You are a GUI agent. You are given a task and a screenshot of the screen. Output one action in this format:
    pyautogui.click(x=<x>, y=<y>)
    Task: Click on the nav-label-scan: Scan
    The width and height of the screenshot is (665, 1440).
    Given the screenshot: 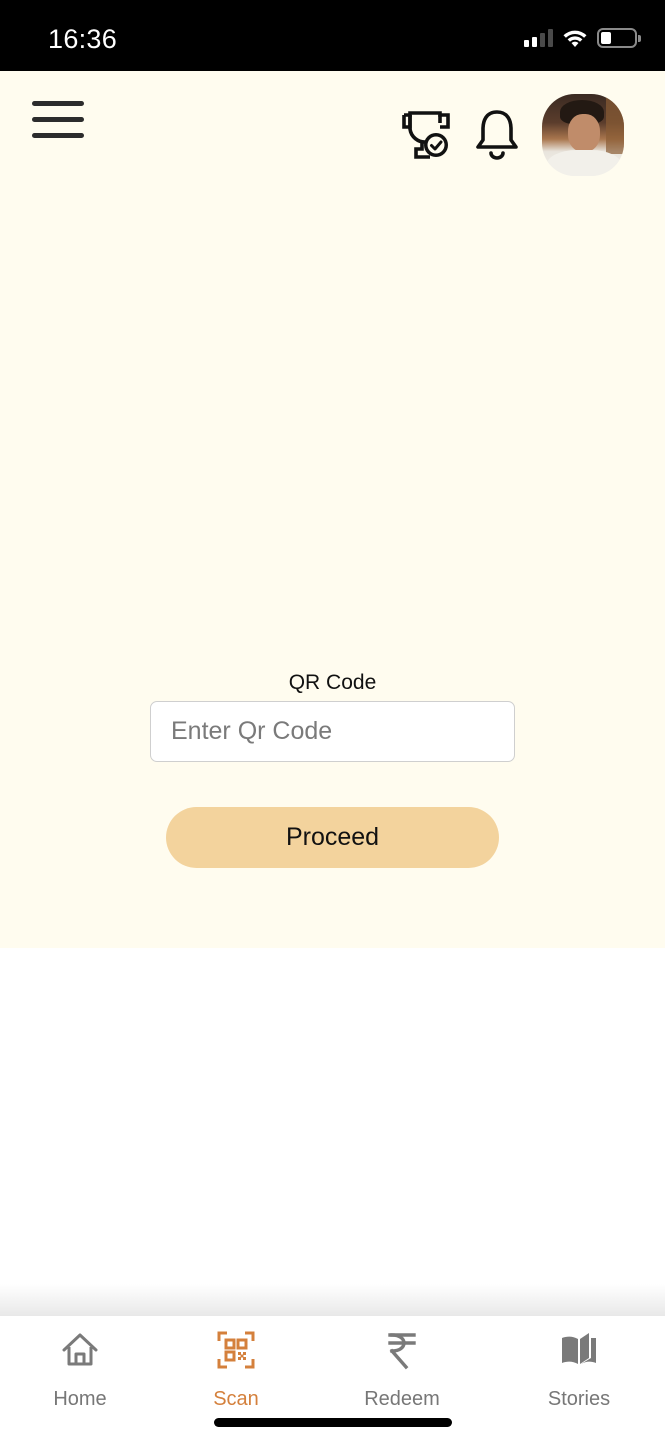 What is the action you would take?
    pyautogui.click(x=236, y=1399)
    